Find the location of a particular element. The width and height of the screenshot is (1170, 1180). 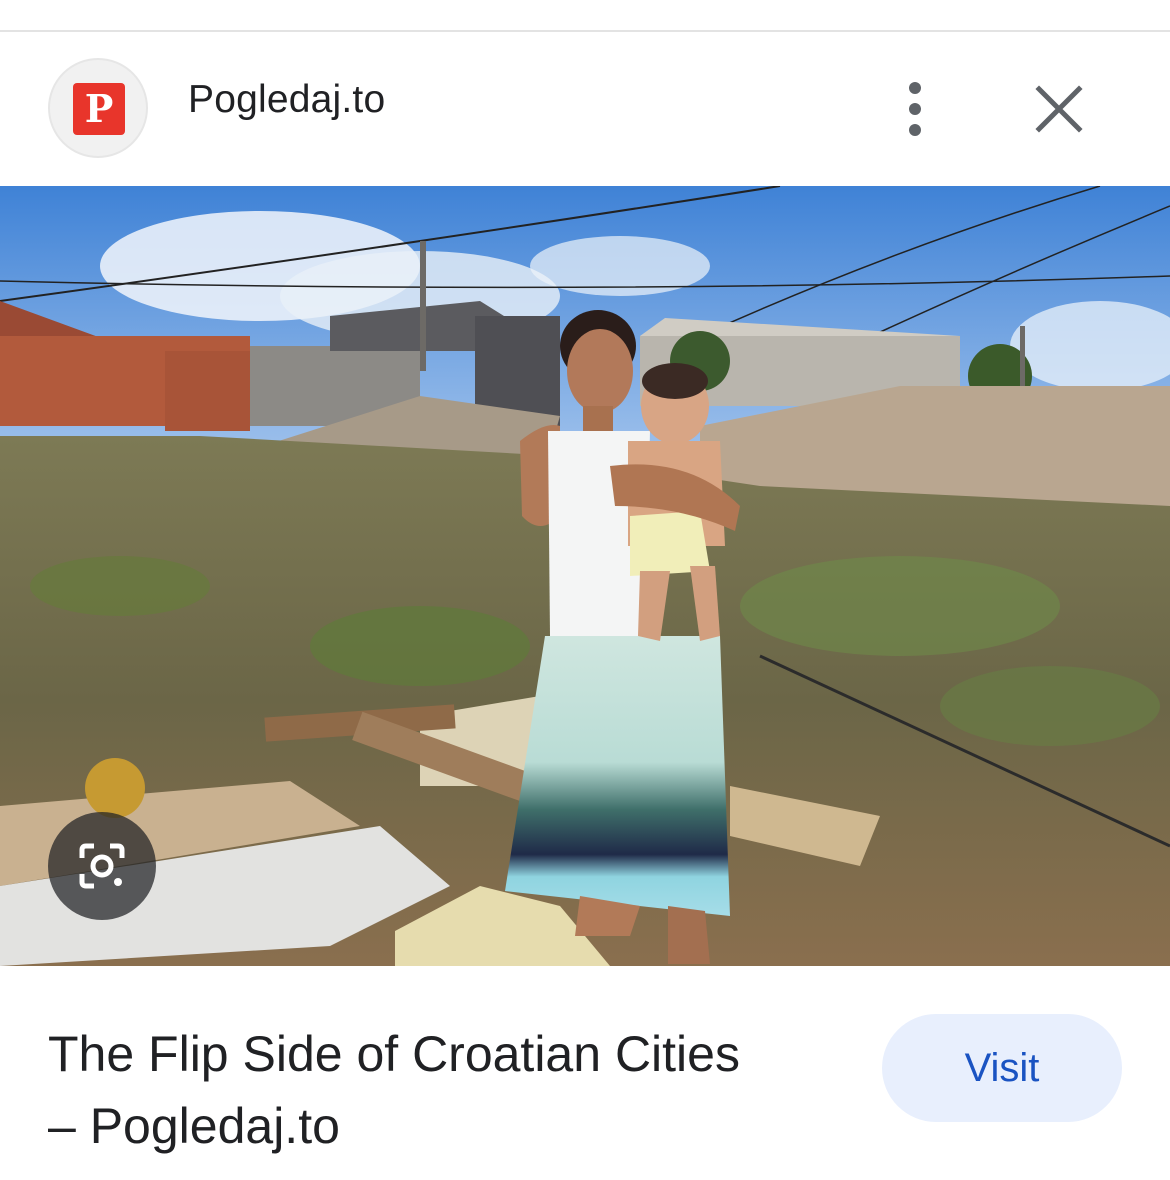

site-favicon: P is located at coordinates (98, 108).